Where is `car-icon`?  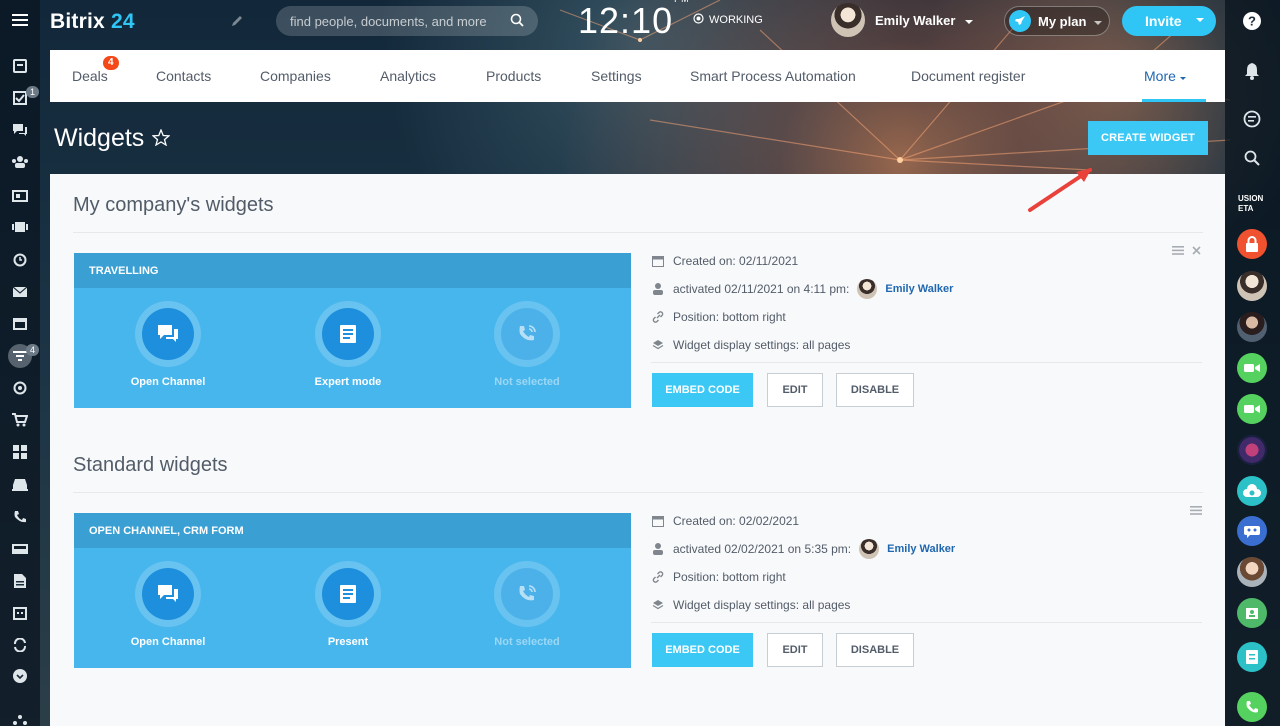
car-icon is located at coordinates (20, 484).